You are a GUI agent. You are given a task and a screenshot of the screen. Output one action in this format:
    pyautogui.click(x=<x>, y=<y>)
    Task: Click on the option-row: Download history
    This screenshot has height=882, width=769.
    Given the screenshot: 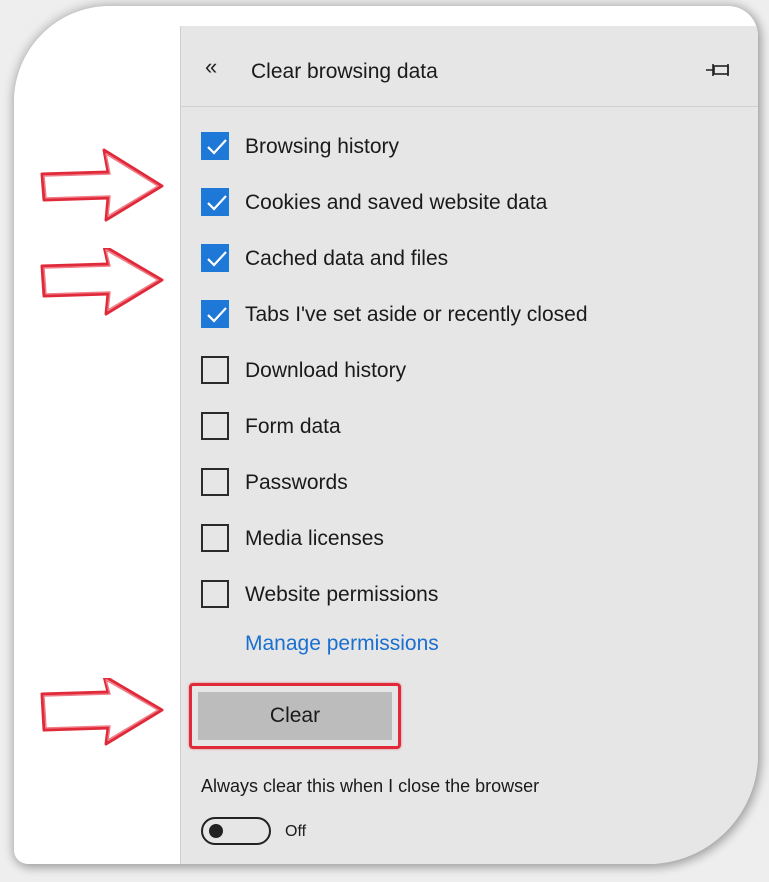 What is the action you would take?
    pyautogui.click(x=461, y=372)
    